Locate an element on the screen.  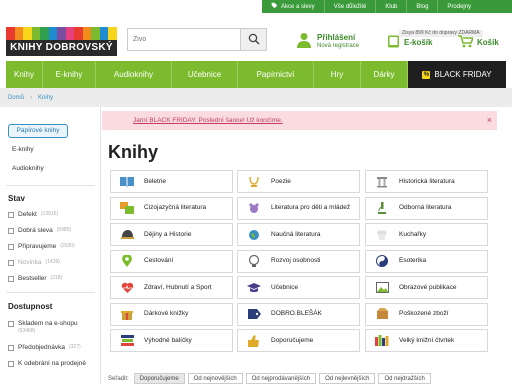
nav-item-audioknihy: Audioknihy is located at coordinates (134, 74).